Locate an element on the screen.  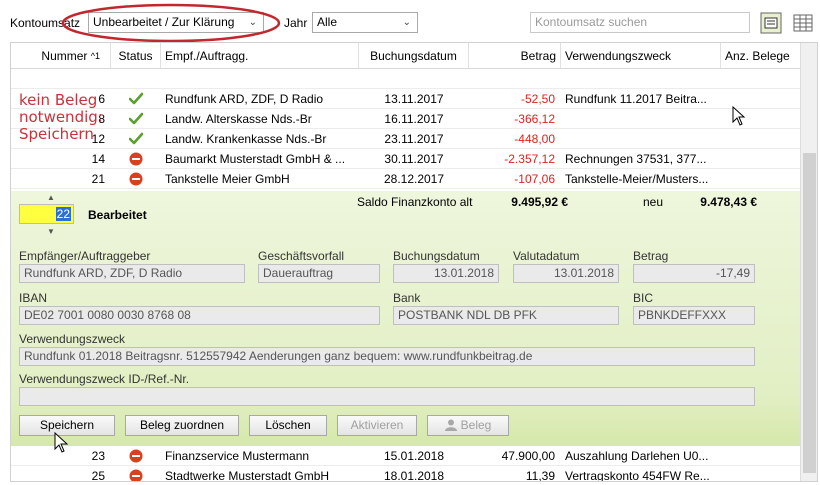
beleg-zuordnen-button: Beleg zuordnen is located at coordinates (182, 425).